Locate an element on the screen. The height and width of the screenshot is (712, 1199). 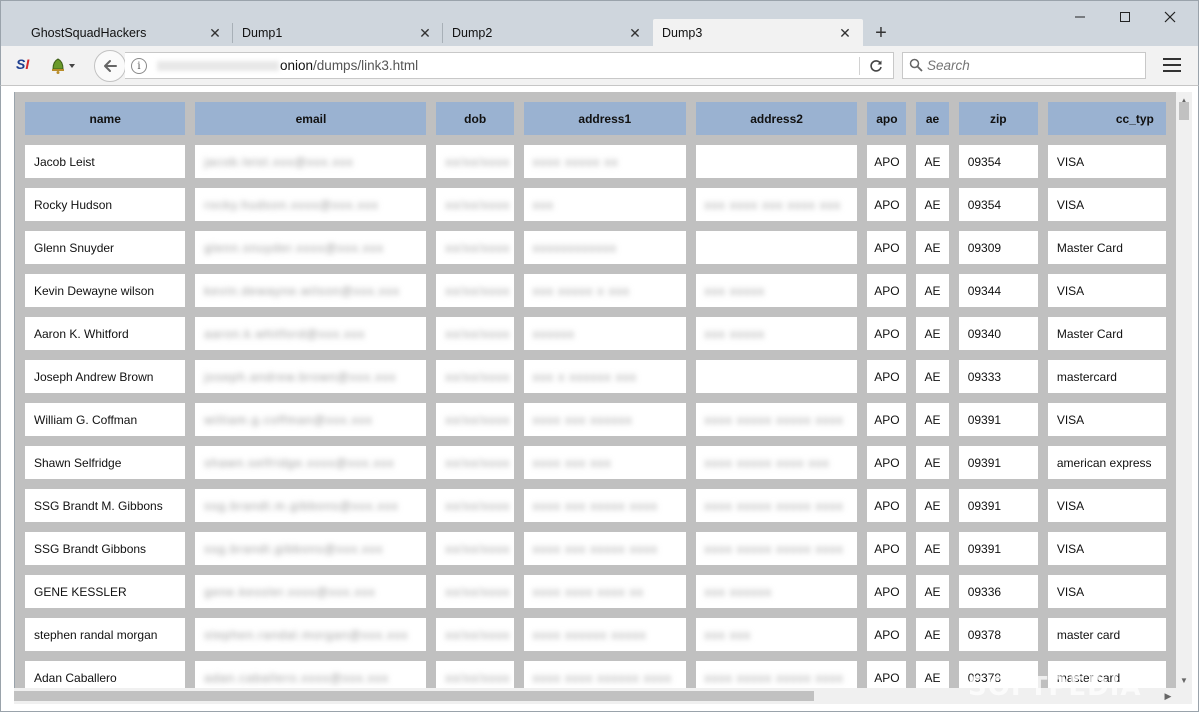
column-header-address2: address2 is located at coordinates (776, 118).